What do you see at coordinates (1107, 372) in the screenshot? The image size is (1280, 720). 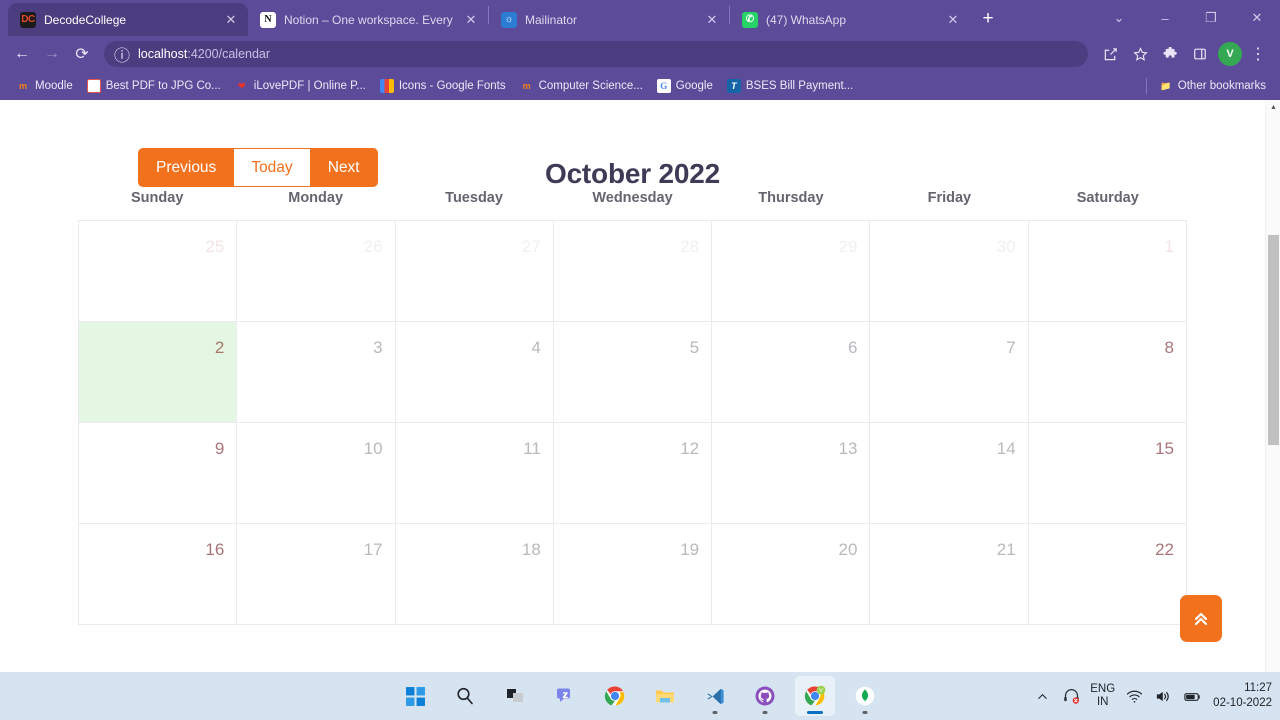 I see `calendar-day-cell: 8` at bounding box center [1107, 372].